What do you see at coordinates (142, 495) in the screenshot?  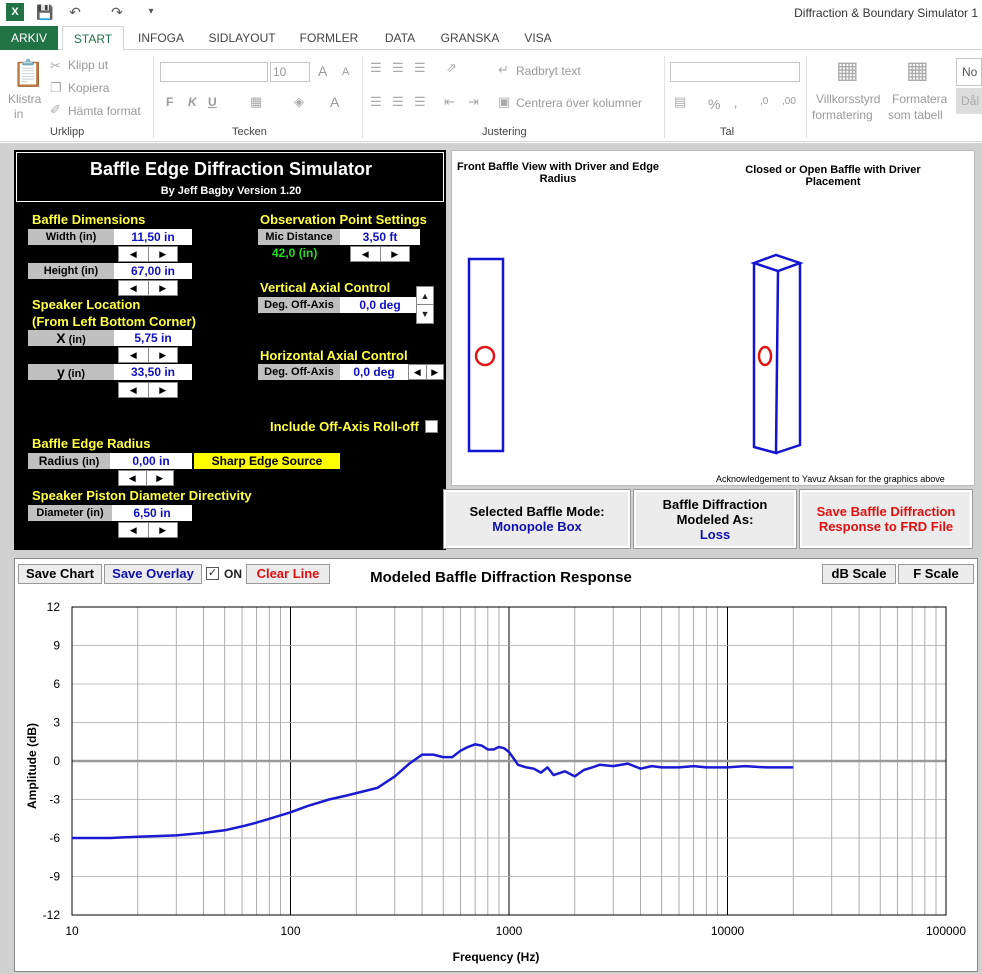 I see `piston-heading: Speaker Piston Diameter Directivity` at bounding box center [142, 495].